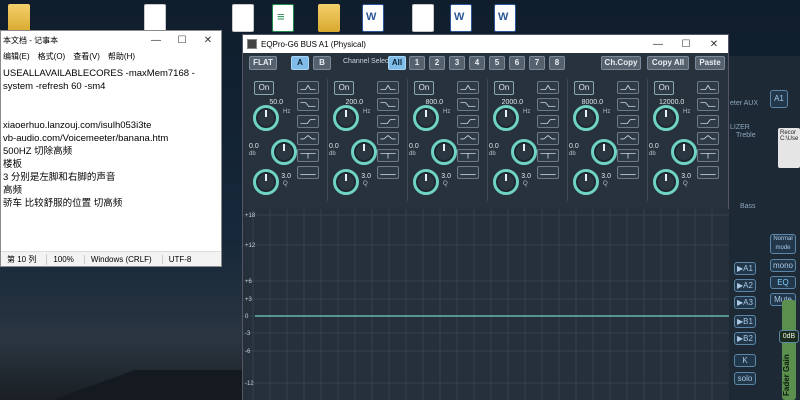 This screenshot has height=400, width=800. I want to click on channel-4-button: 4, so click(477, 63).